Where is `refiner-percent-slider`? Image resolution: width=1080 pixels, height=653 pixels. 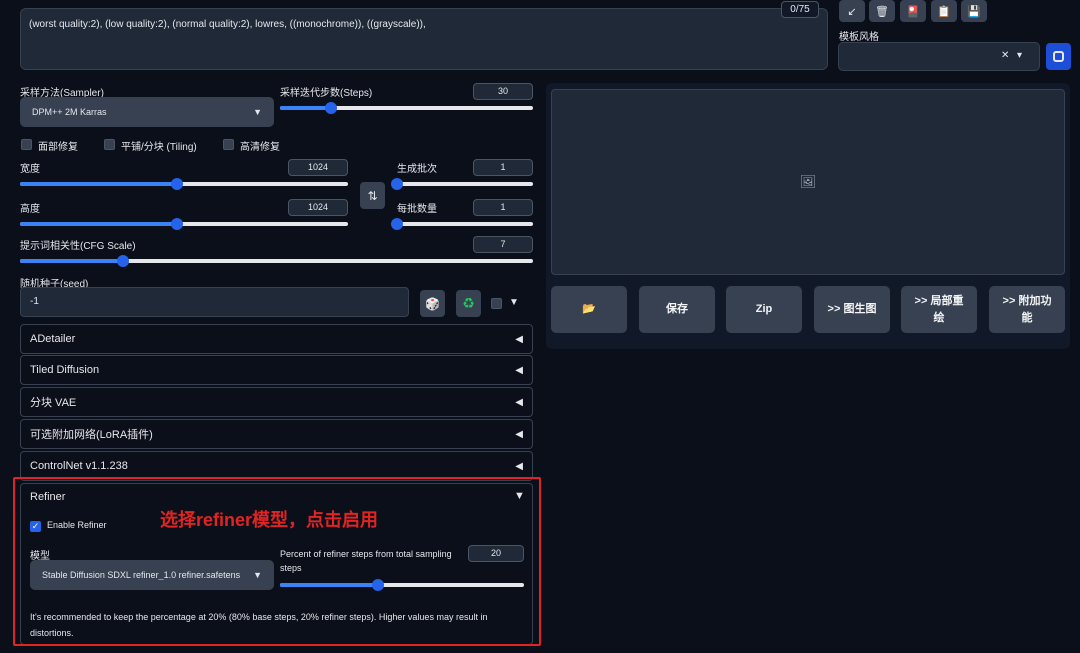 refiner-percent-slider is located at coordinates (402, 585).